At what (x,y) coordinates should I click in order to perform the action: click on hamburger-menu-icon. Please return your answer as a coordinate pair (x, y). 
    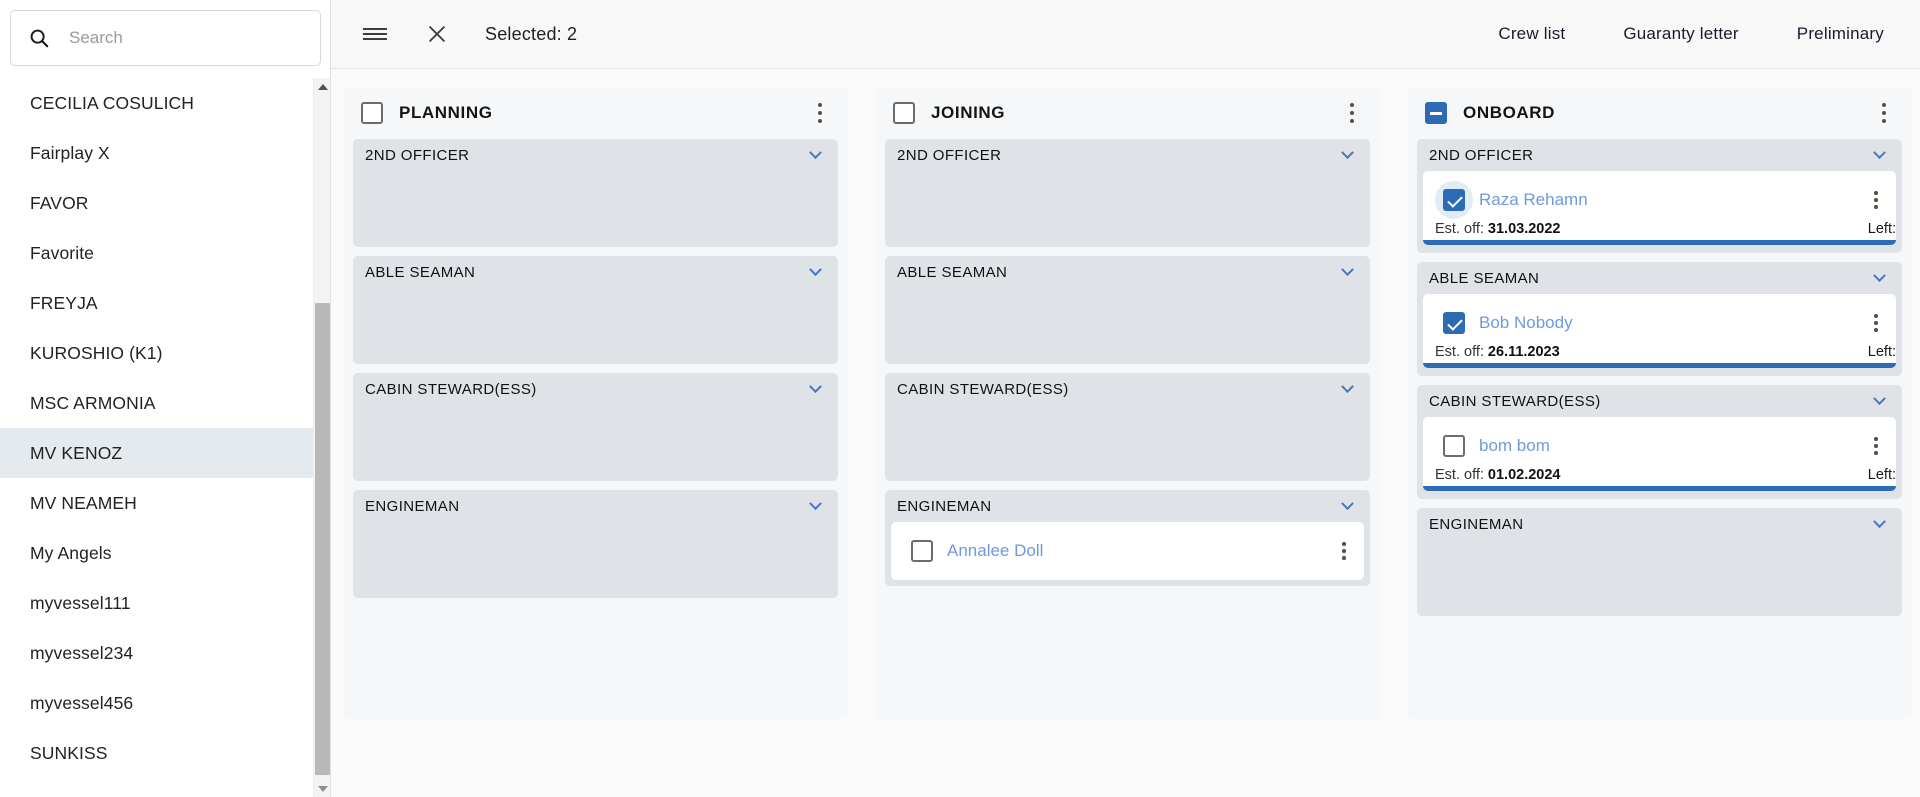
    Looking at the image, I should click on (375, 34).